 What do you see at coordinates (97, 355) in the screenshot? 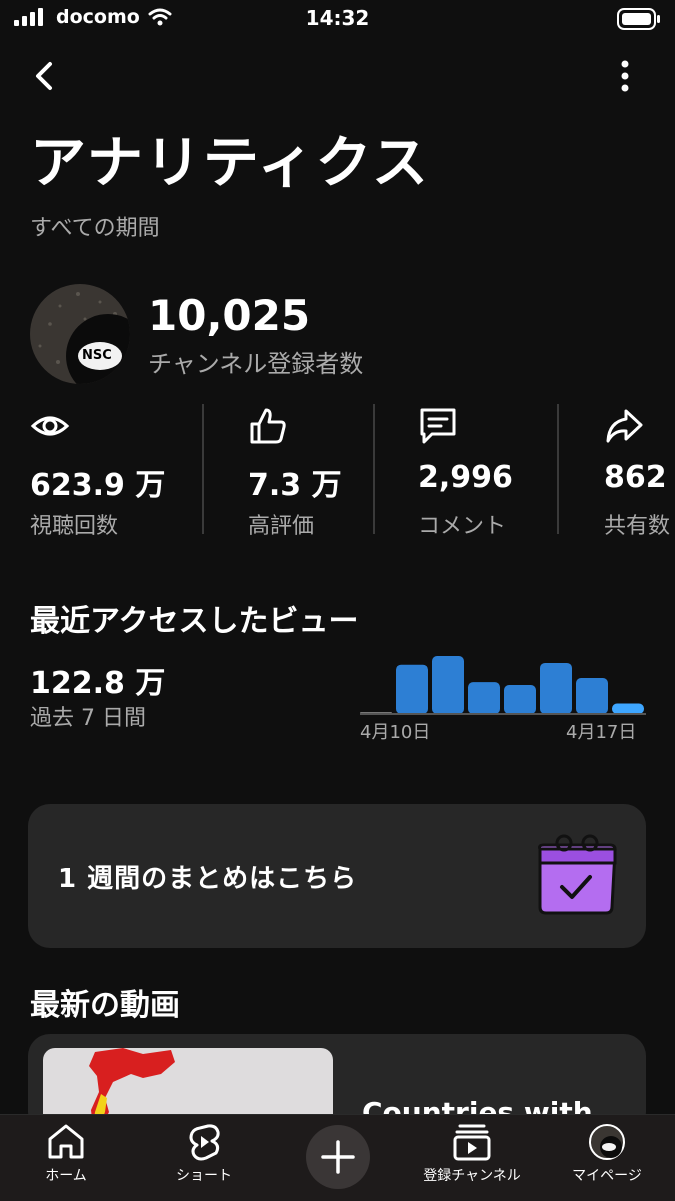
I see `avatar-logo-text: NSC` at bounding box center [97, 355].